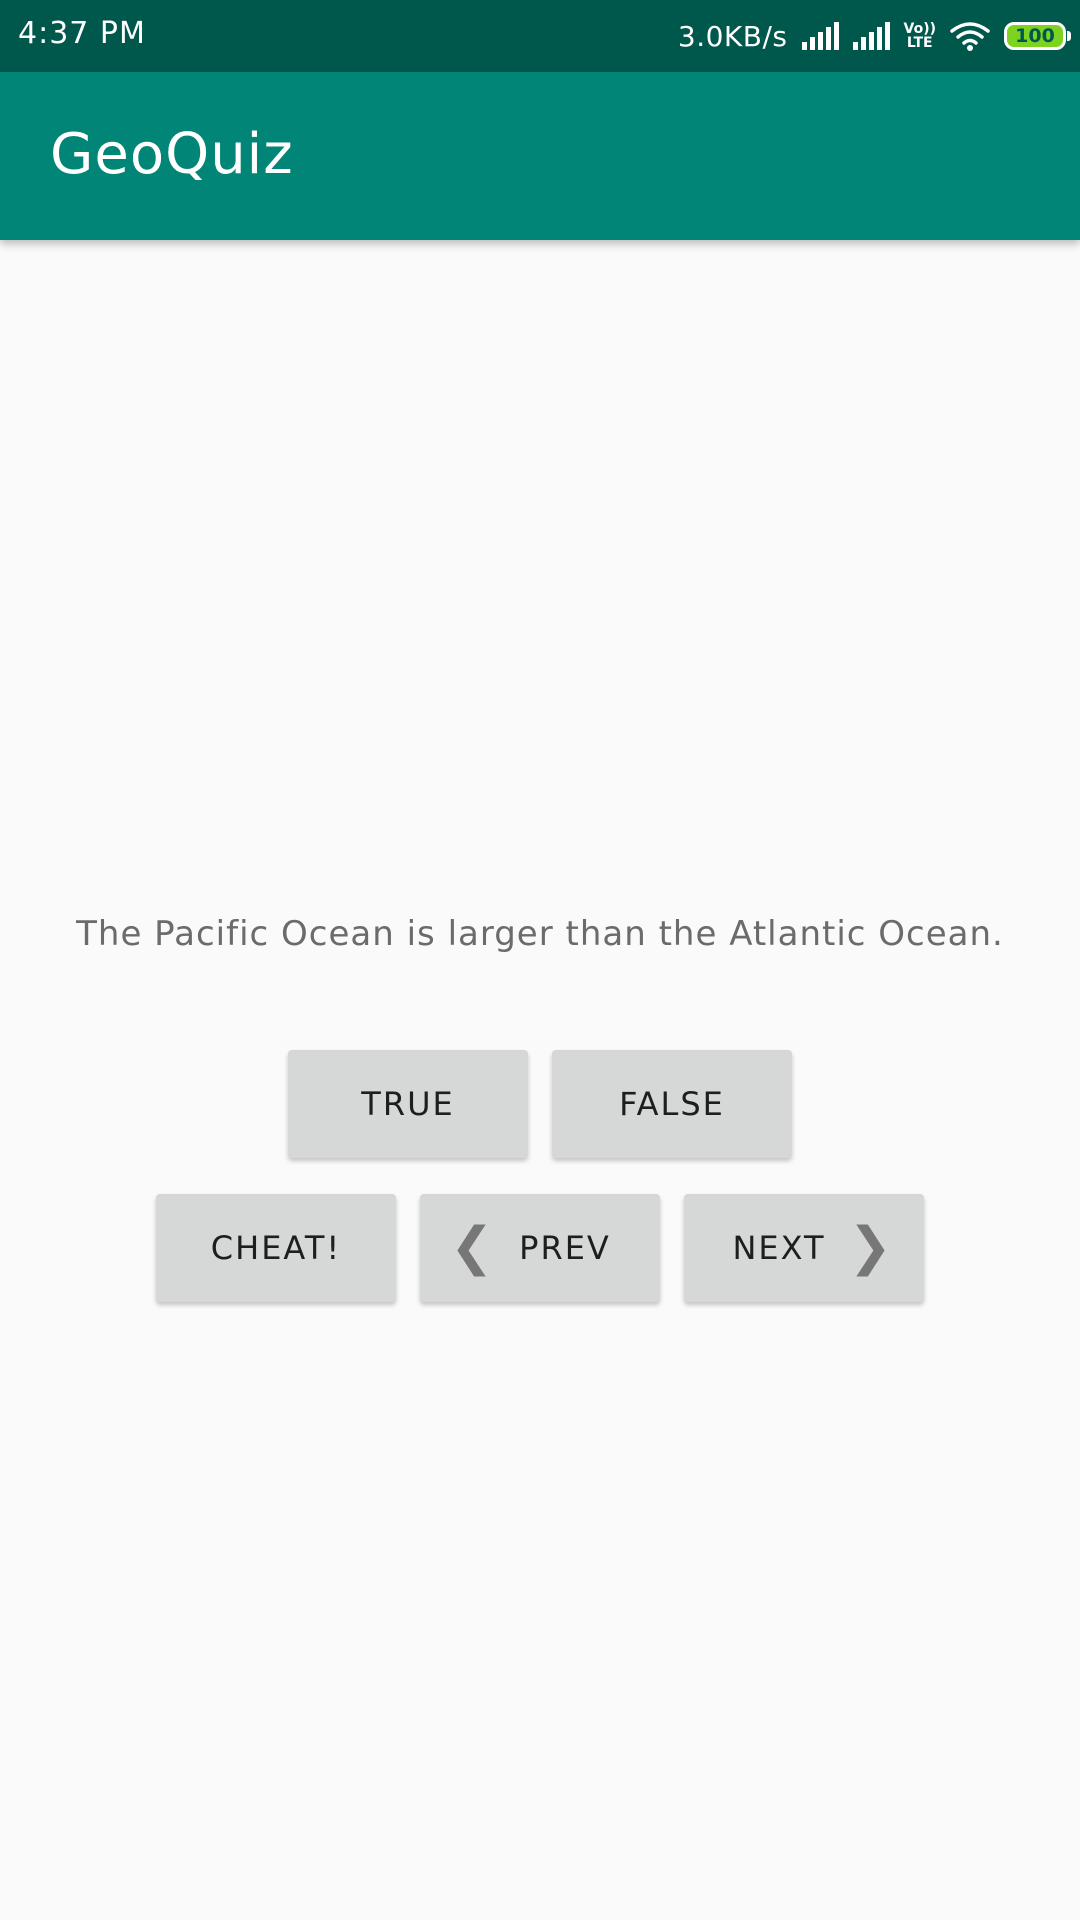 The image size is (1080, 1920). I want to click on status-indicators: 3.0KB/s Vo)) LTE 100, so click(874, 36).